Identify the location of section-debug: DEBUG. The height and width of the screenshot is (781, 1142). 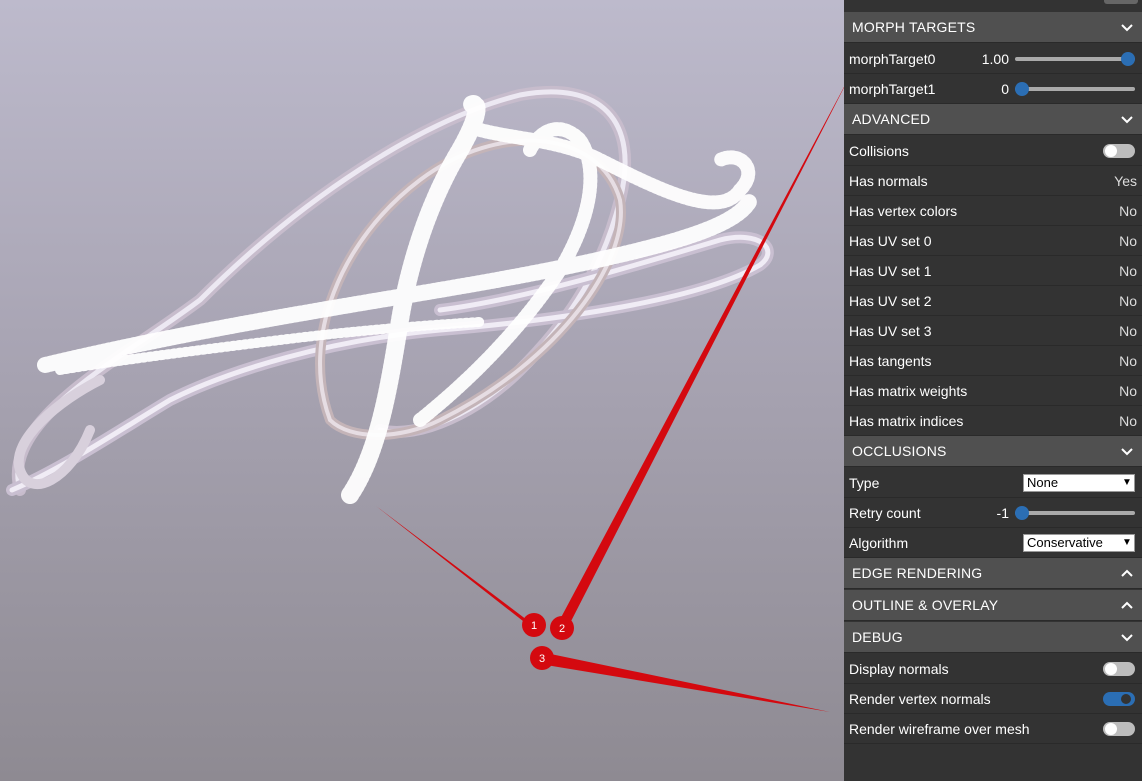
(993, 637).